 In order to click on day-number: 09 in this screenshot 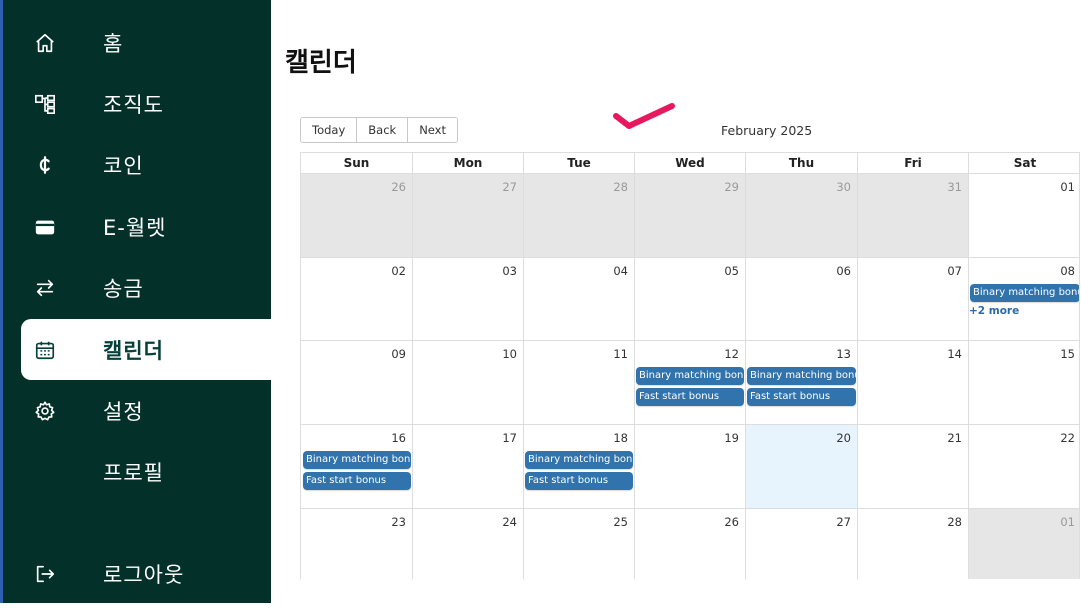, I will do `click(398, 354)`.